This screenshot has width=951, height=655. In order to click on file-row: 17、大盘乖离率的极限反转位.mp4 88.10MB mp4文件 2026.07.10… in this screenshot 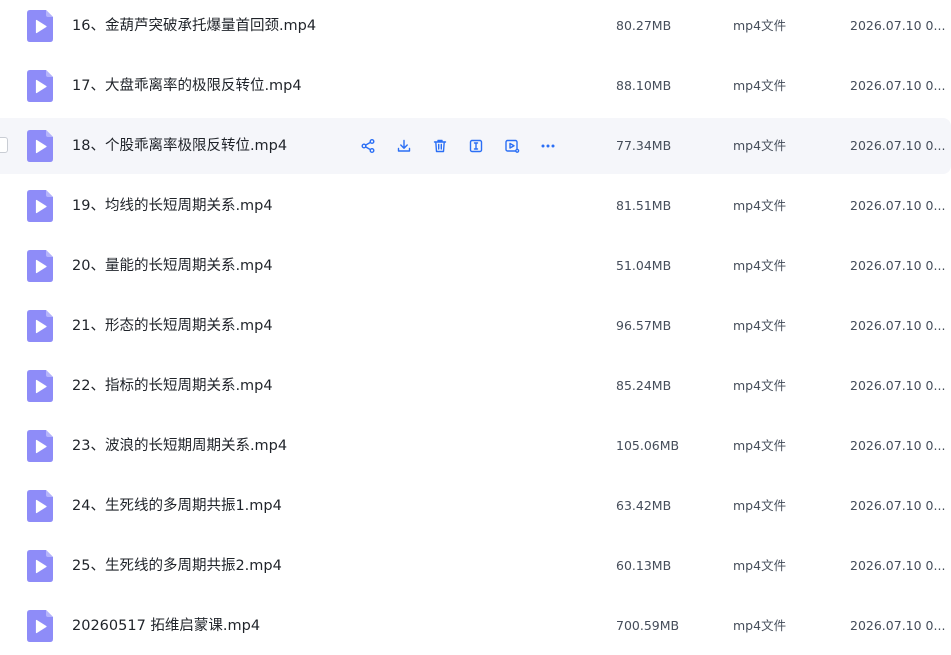, I will do `click(475, 86)`.